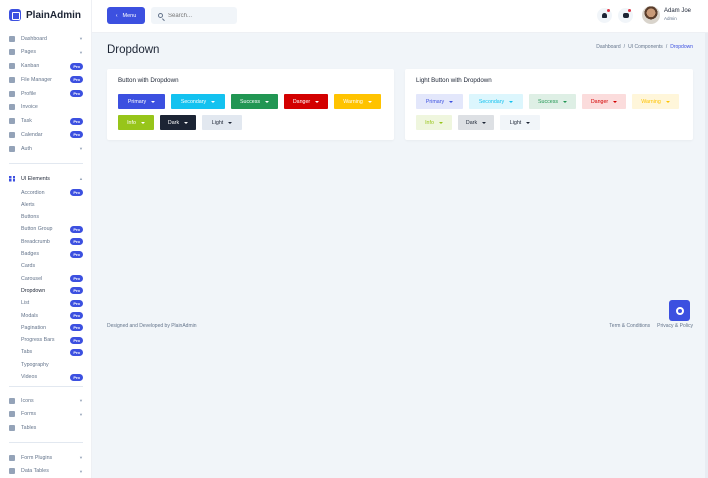 The image size is (708, 478). I want to click on sidebar-item-button-group: Button Group Pro, so click(52, 229).